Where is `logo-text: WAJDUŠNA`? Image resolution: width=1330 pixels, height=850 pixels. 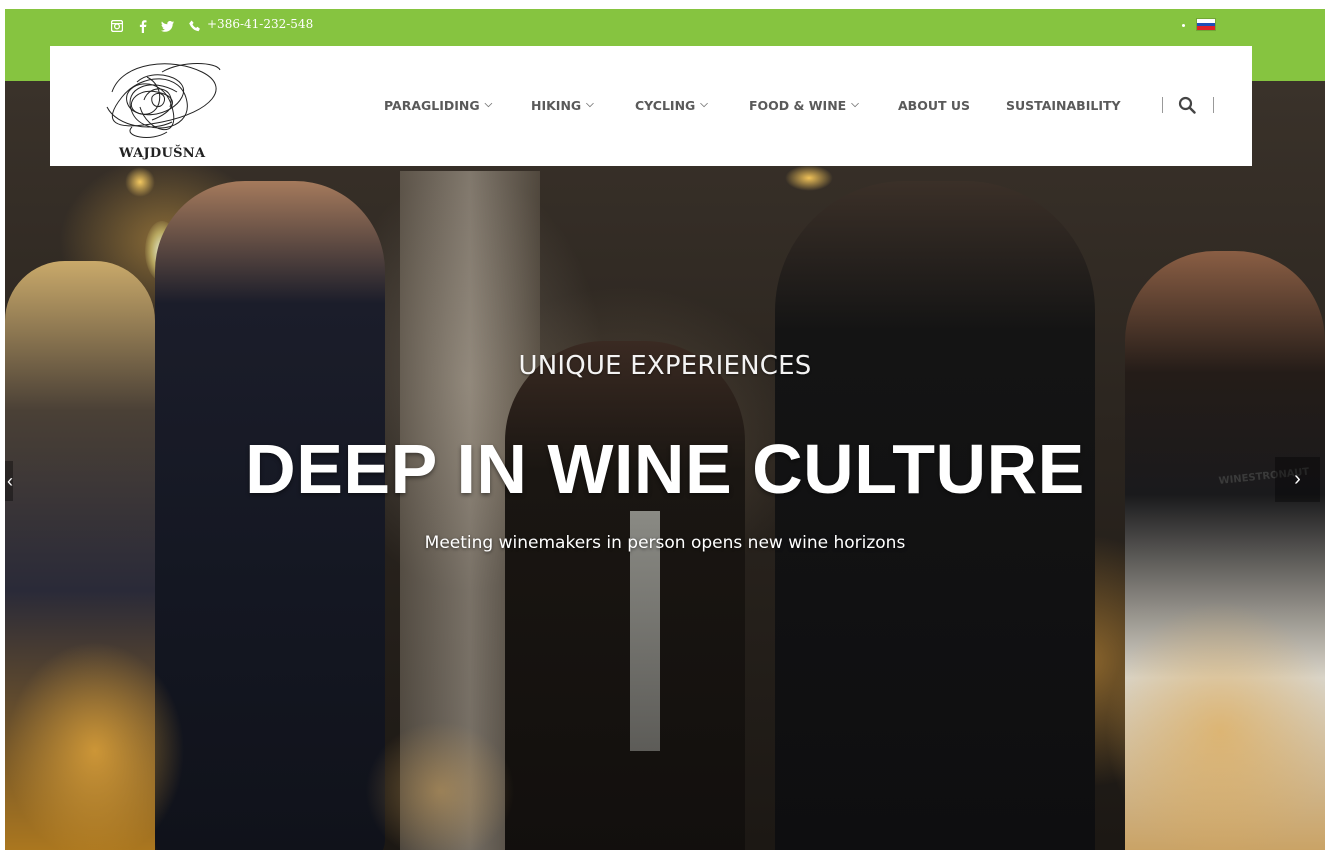
logo-text: WAJDUŠNA is located at coordinates (162, 153).